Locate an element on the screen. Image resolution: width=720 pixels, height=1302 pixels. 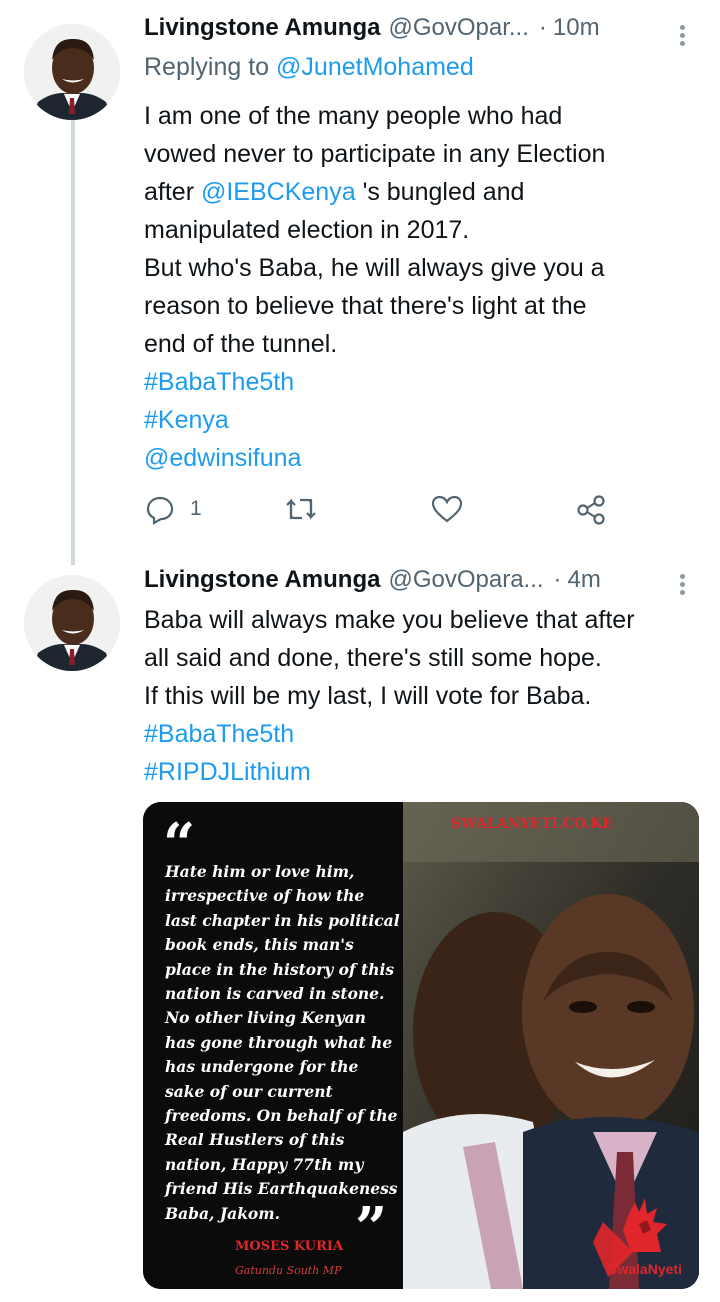
quote-author-title: Gatundu South MP is located at coordinates (288, 1270).